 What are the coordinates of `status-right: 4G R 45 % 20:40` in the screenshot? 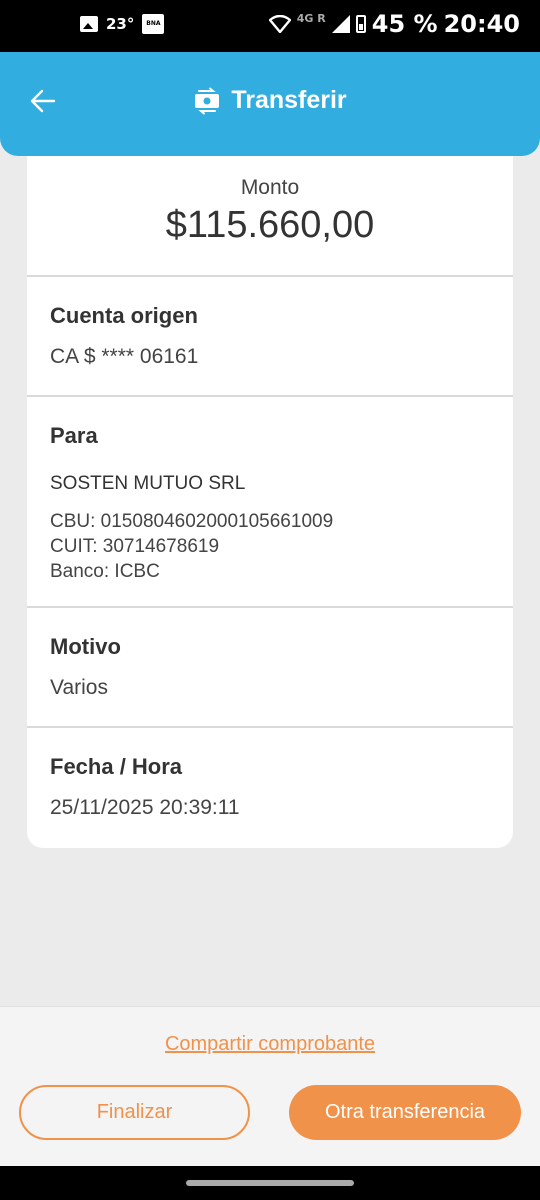 It's located at (394, 24).